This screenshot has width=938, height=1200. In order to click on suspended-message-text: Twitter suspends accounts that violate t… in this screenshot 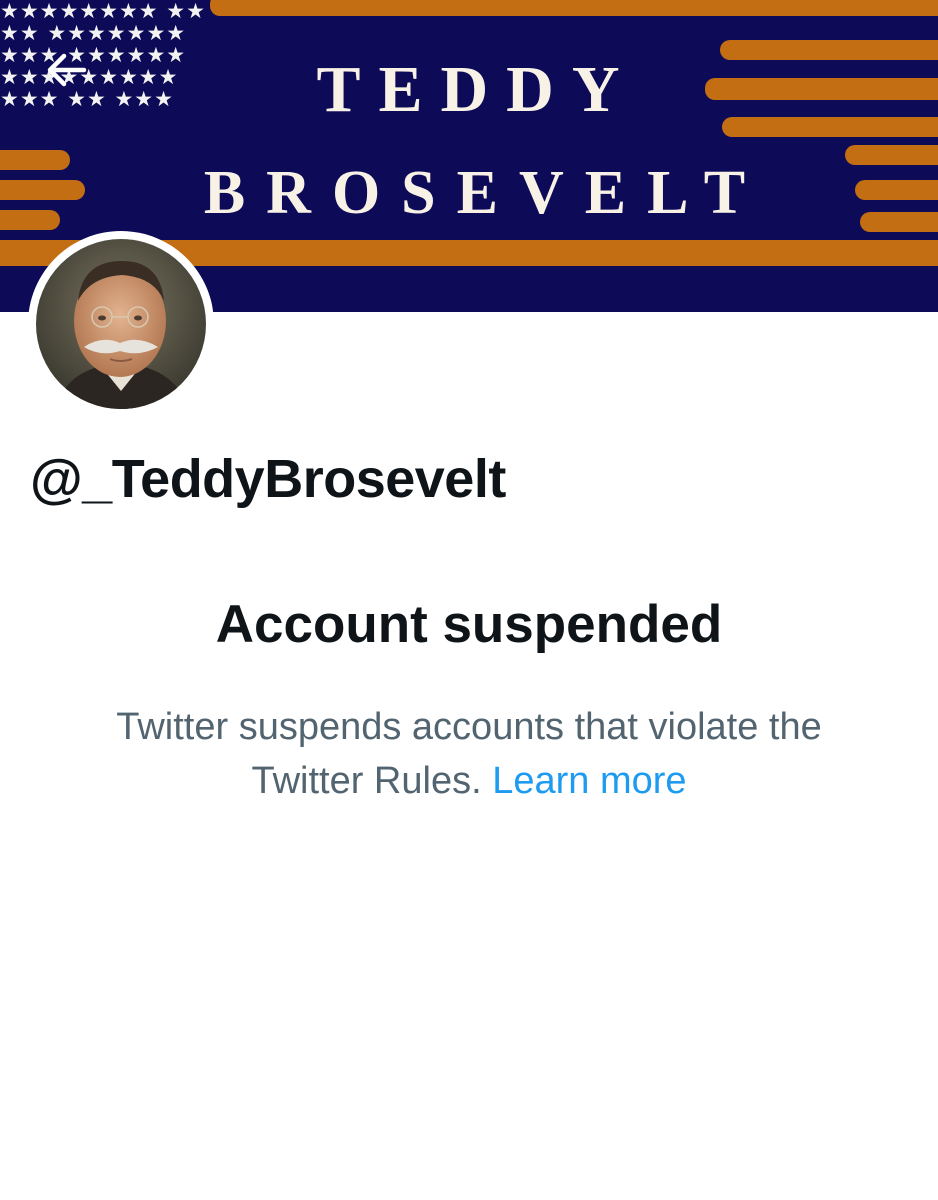, I will do `click(469, 754)`.